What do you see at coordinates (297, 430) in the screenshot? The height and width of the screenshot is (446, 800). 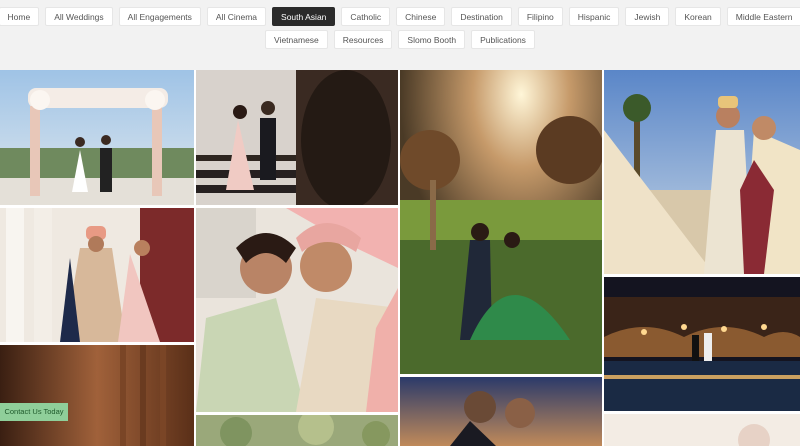 I see `gallery-photo-garden-bottom` at bounding box center [297, 430].